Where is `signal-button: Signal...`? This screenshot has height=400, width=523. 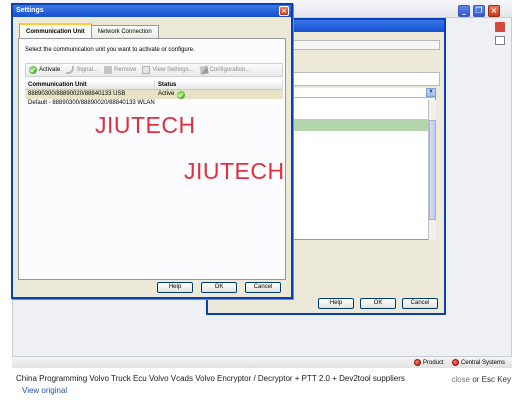
signal-button: Signal... is located at coordinates (82, 70).